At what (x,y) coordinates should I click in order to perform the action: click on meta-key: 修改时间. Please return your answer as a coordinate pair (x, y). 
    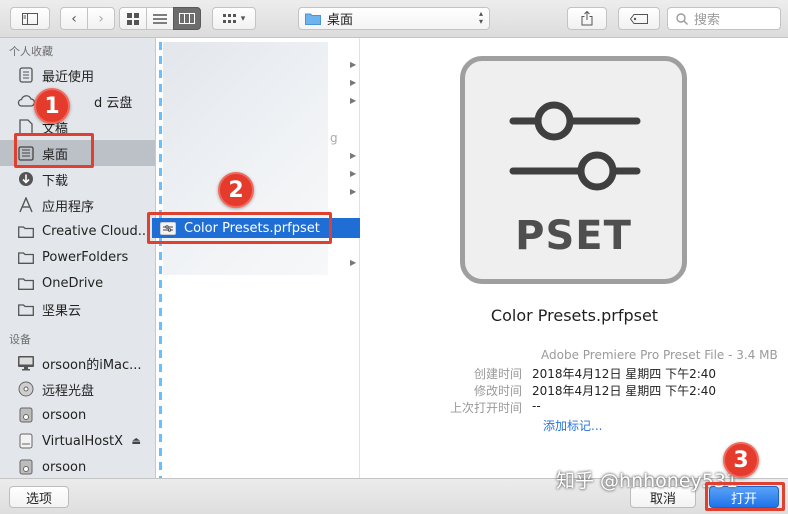
    Looking at the image, I should click on (497, 391).